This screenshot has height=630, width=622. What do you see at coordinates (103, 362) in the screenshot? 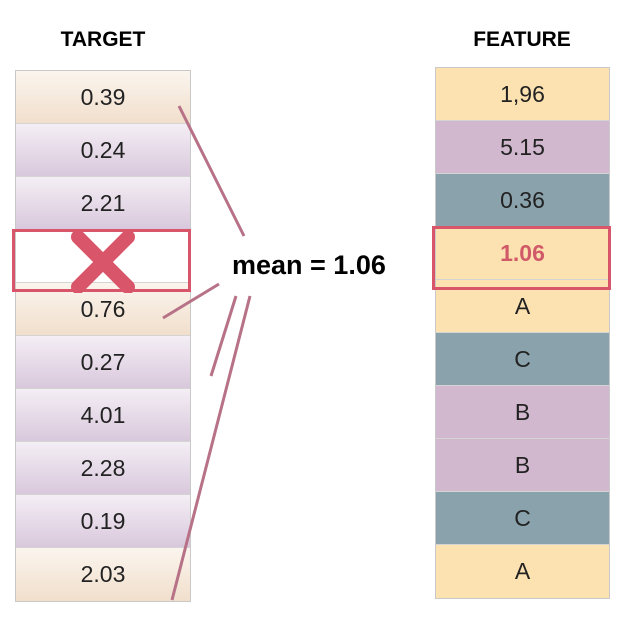
I see `target-cell: 0.27` at bounding box center [103, 362].